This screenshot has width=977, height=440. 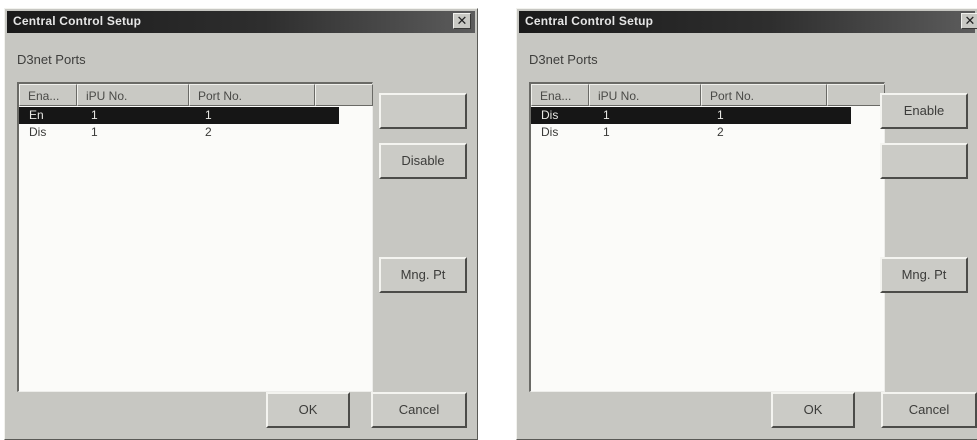 I want to click on cell-enable: En, so click(x=36, y=115).